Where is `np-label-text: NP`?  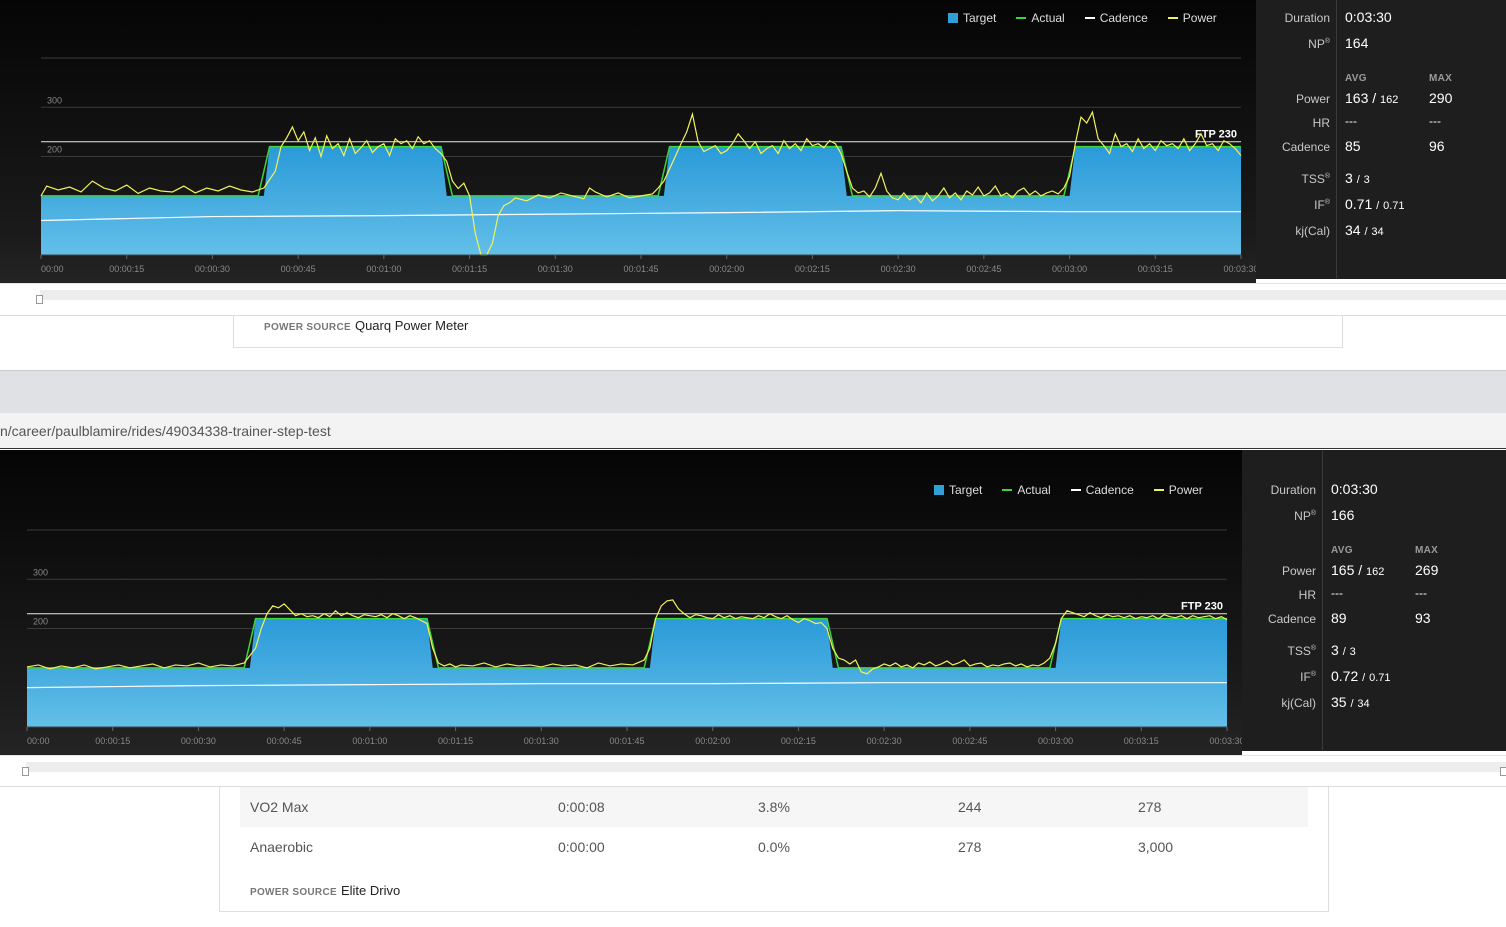
np-label-text: NP is located at coordinates (1316, 44).